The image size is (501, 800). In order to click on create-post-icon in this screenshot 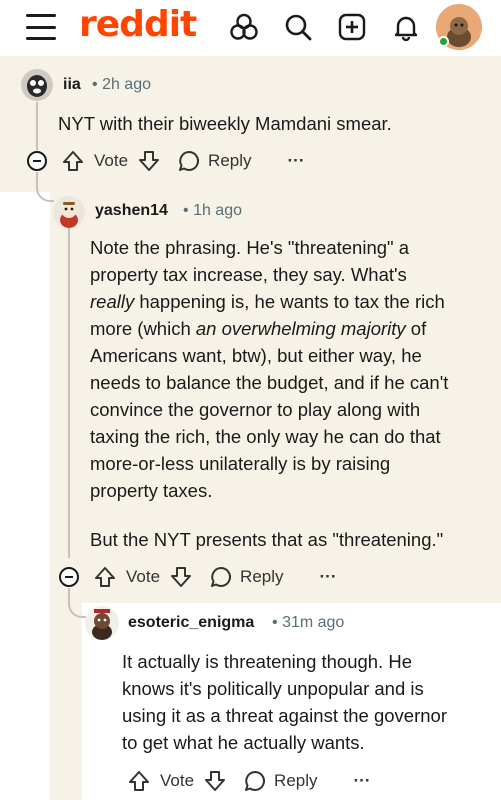, I will do `click(352, 27)`.